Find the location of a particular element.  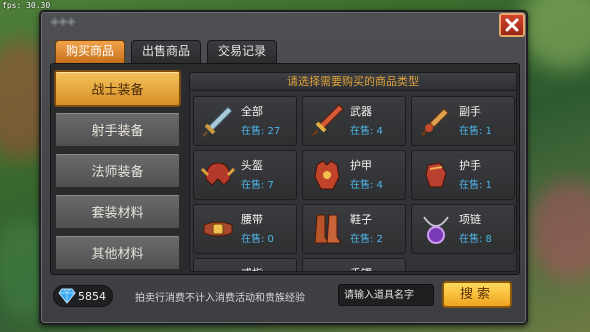

item-type-helmet: 头盔 在售: 7 is located at coordinates (245, 175).